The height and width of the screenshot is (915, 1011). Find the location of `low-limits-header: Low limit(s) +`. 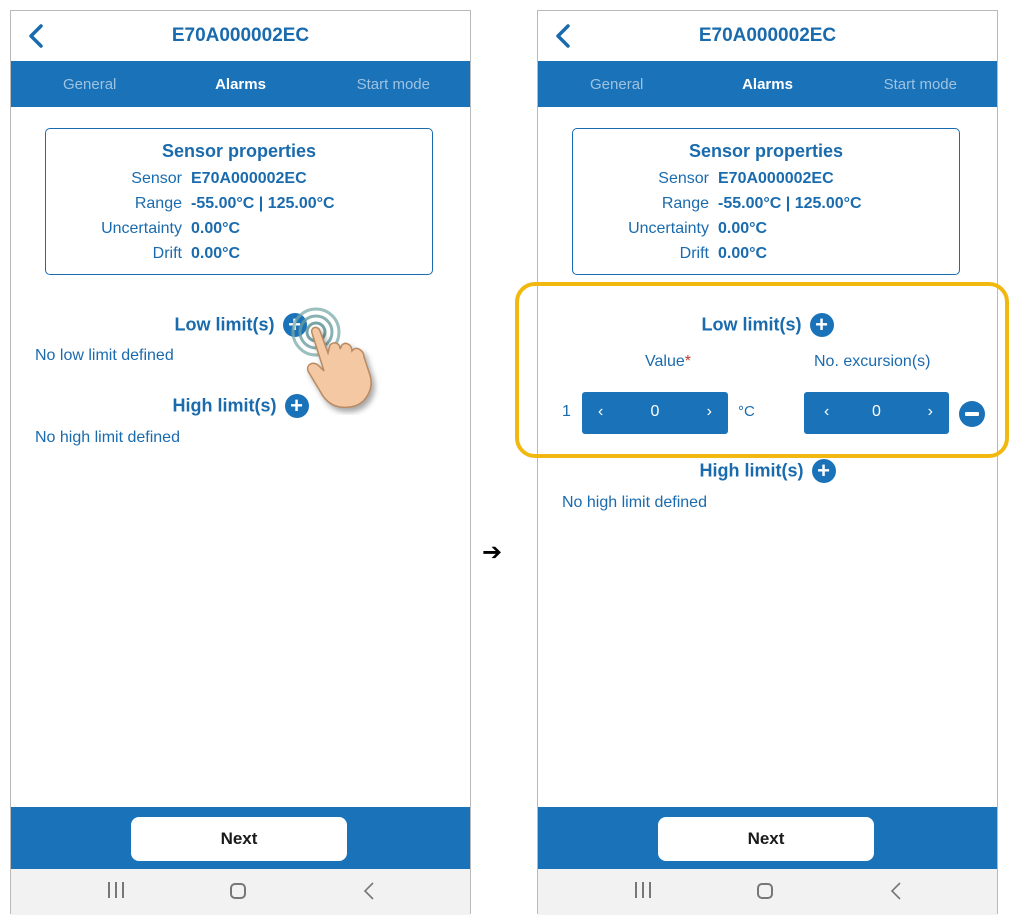

low-limits-header: Low limit(s) + is located at coordinates (240, 328).